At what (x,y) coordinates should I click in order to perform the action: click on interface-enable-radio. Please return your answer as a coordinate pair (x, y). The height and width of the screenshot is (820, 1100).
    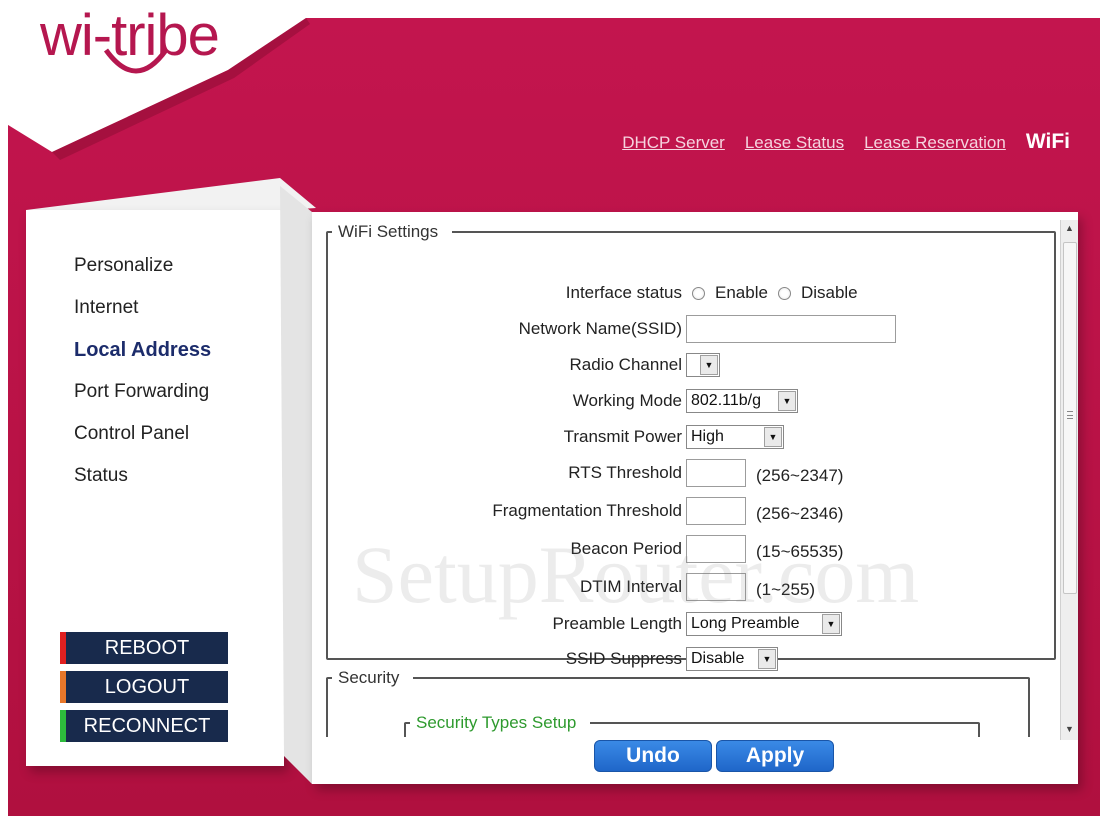
    Looking at the image, I should click on (698, 293).